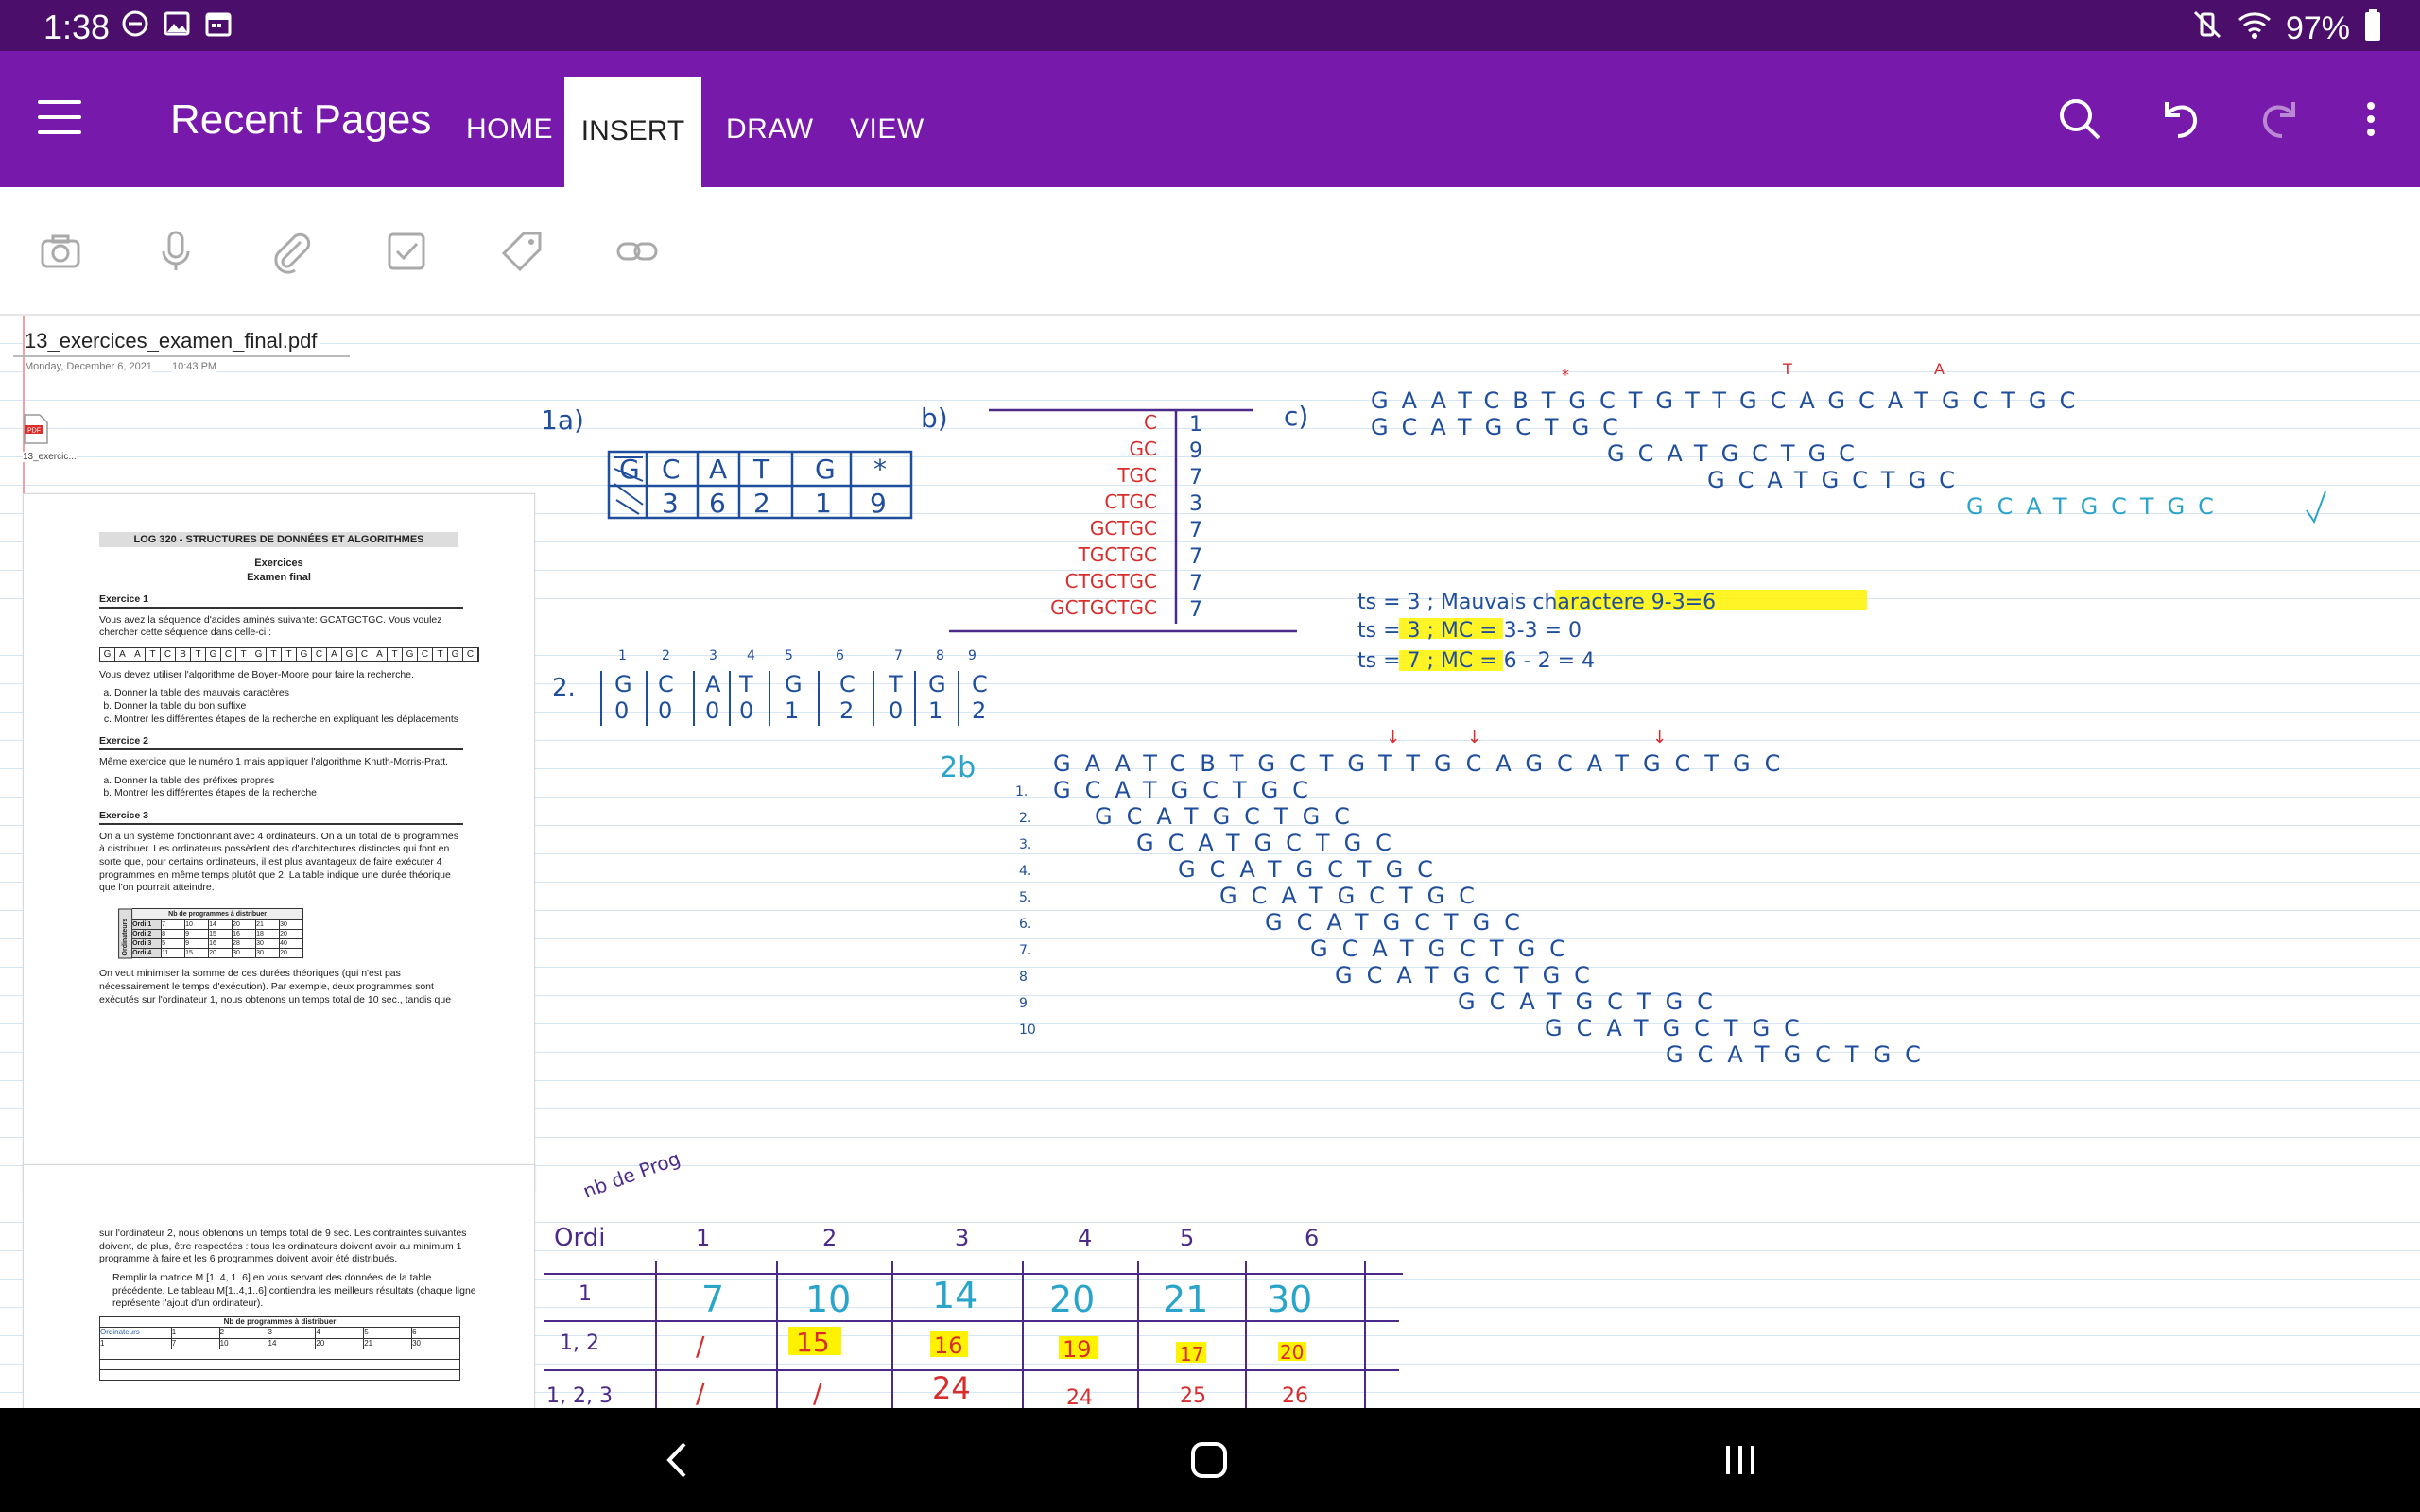  Describe the element at coordinates (1123, 528) in the screenshot. I see `suffix: GCTGC` at that location.